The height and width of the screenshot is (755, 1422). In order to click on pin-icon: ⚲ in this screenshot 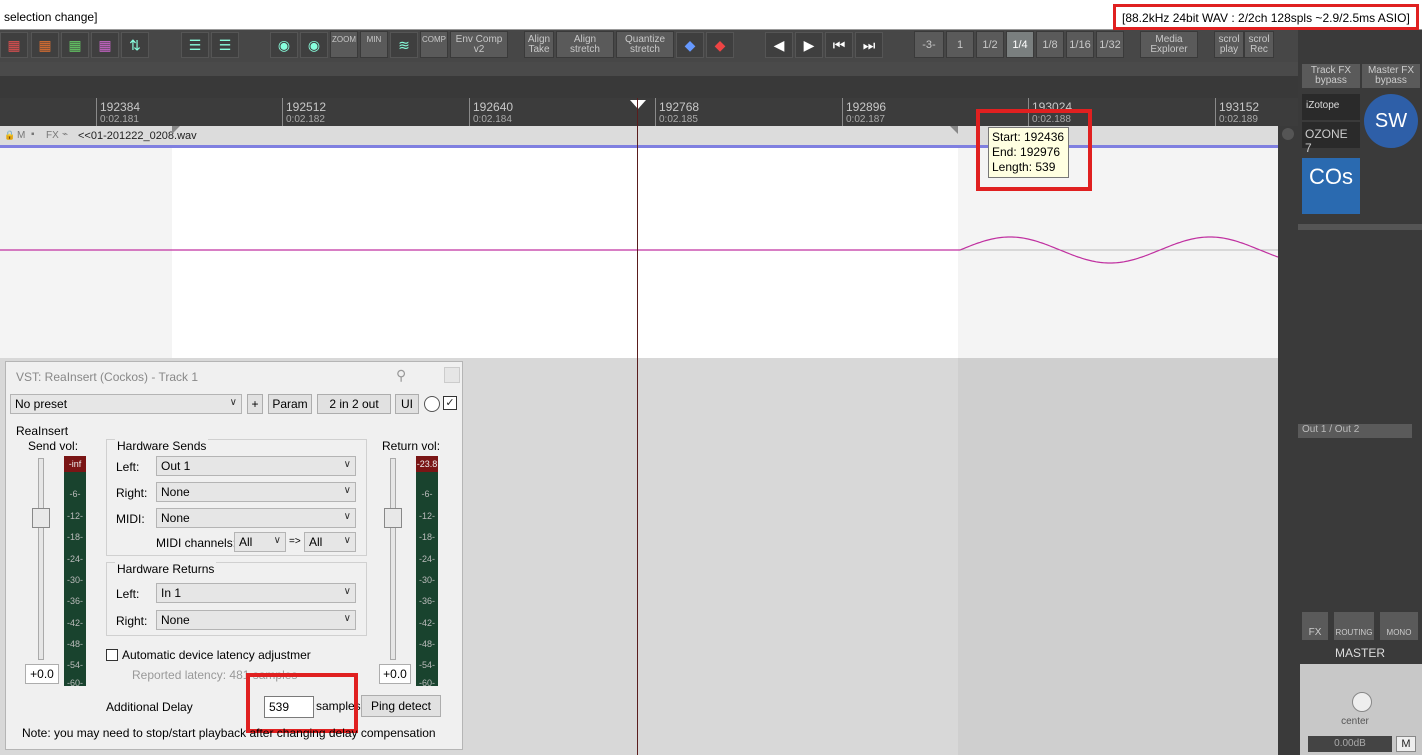, I will do `click(401, 375)`.